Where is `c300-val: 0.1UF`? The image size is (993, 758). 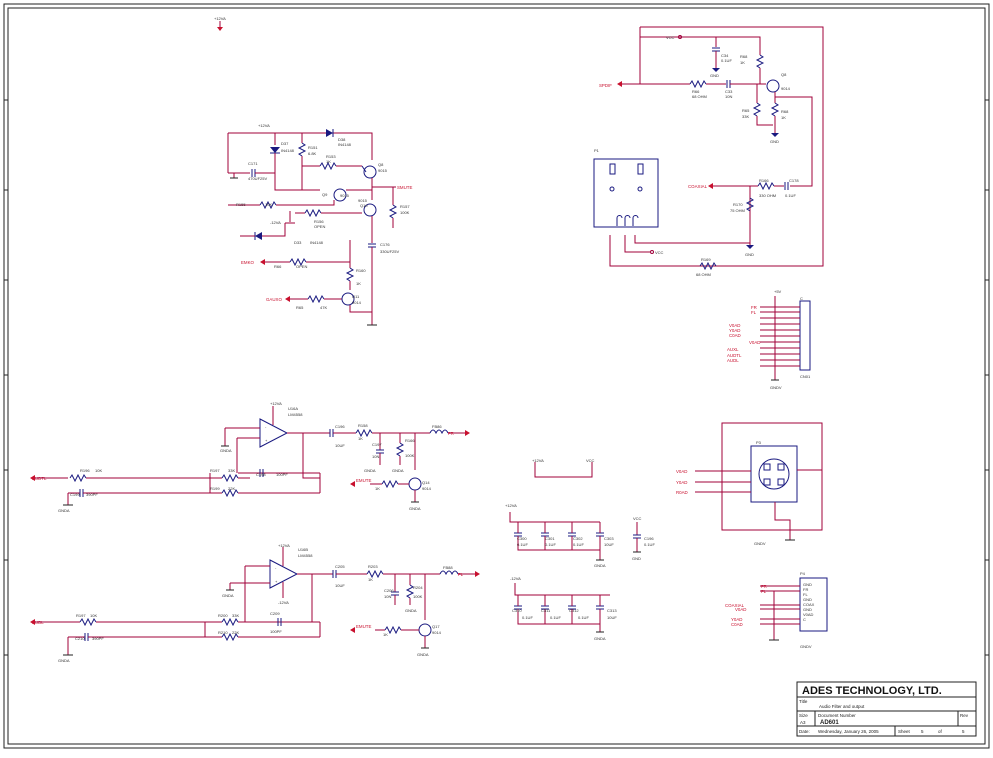
c300-val: 0.1UF is located at coordinates (522, 544).